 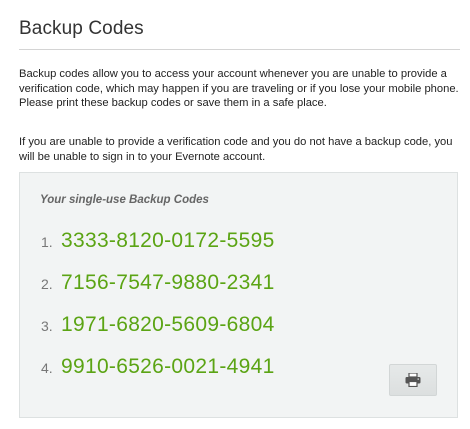 What do you see at coordinates (168, 282) in the screenshot?
I see `backup-code: 7156-7547-9880-2341` at bounding box center [168, 282].